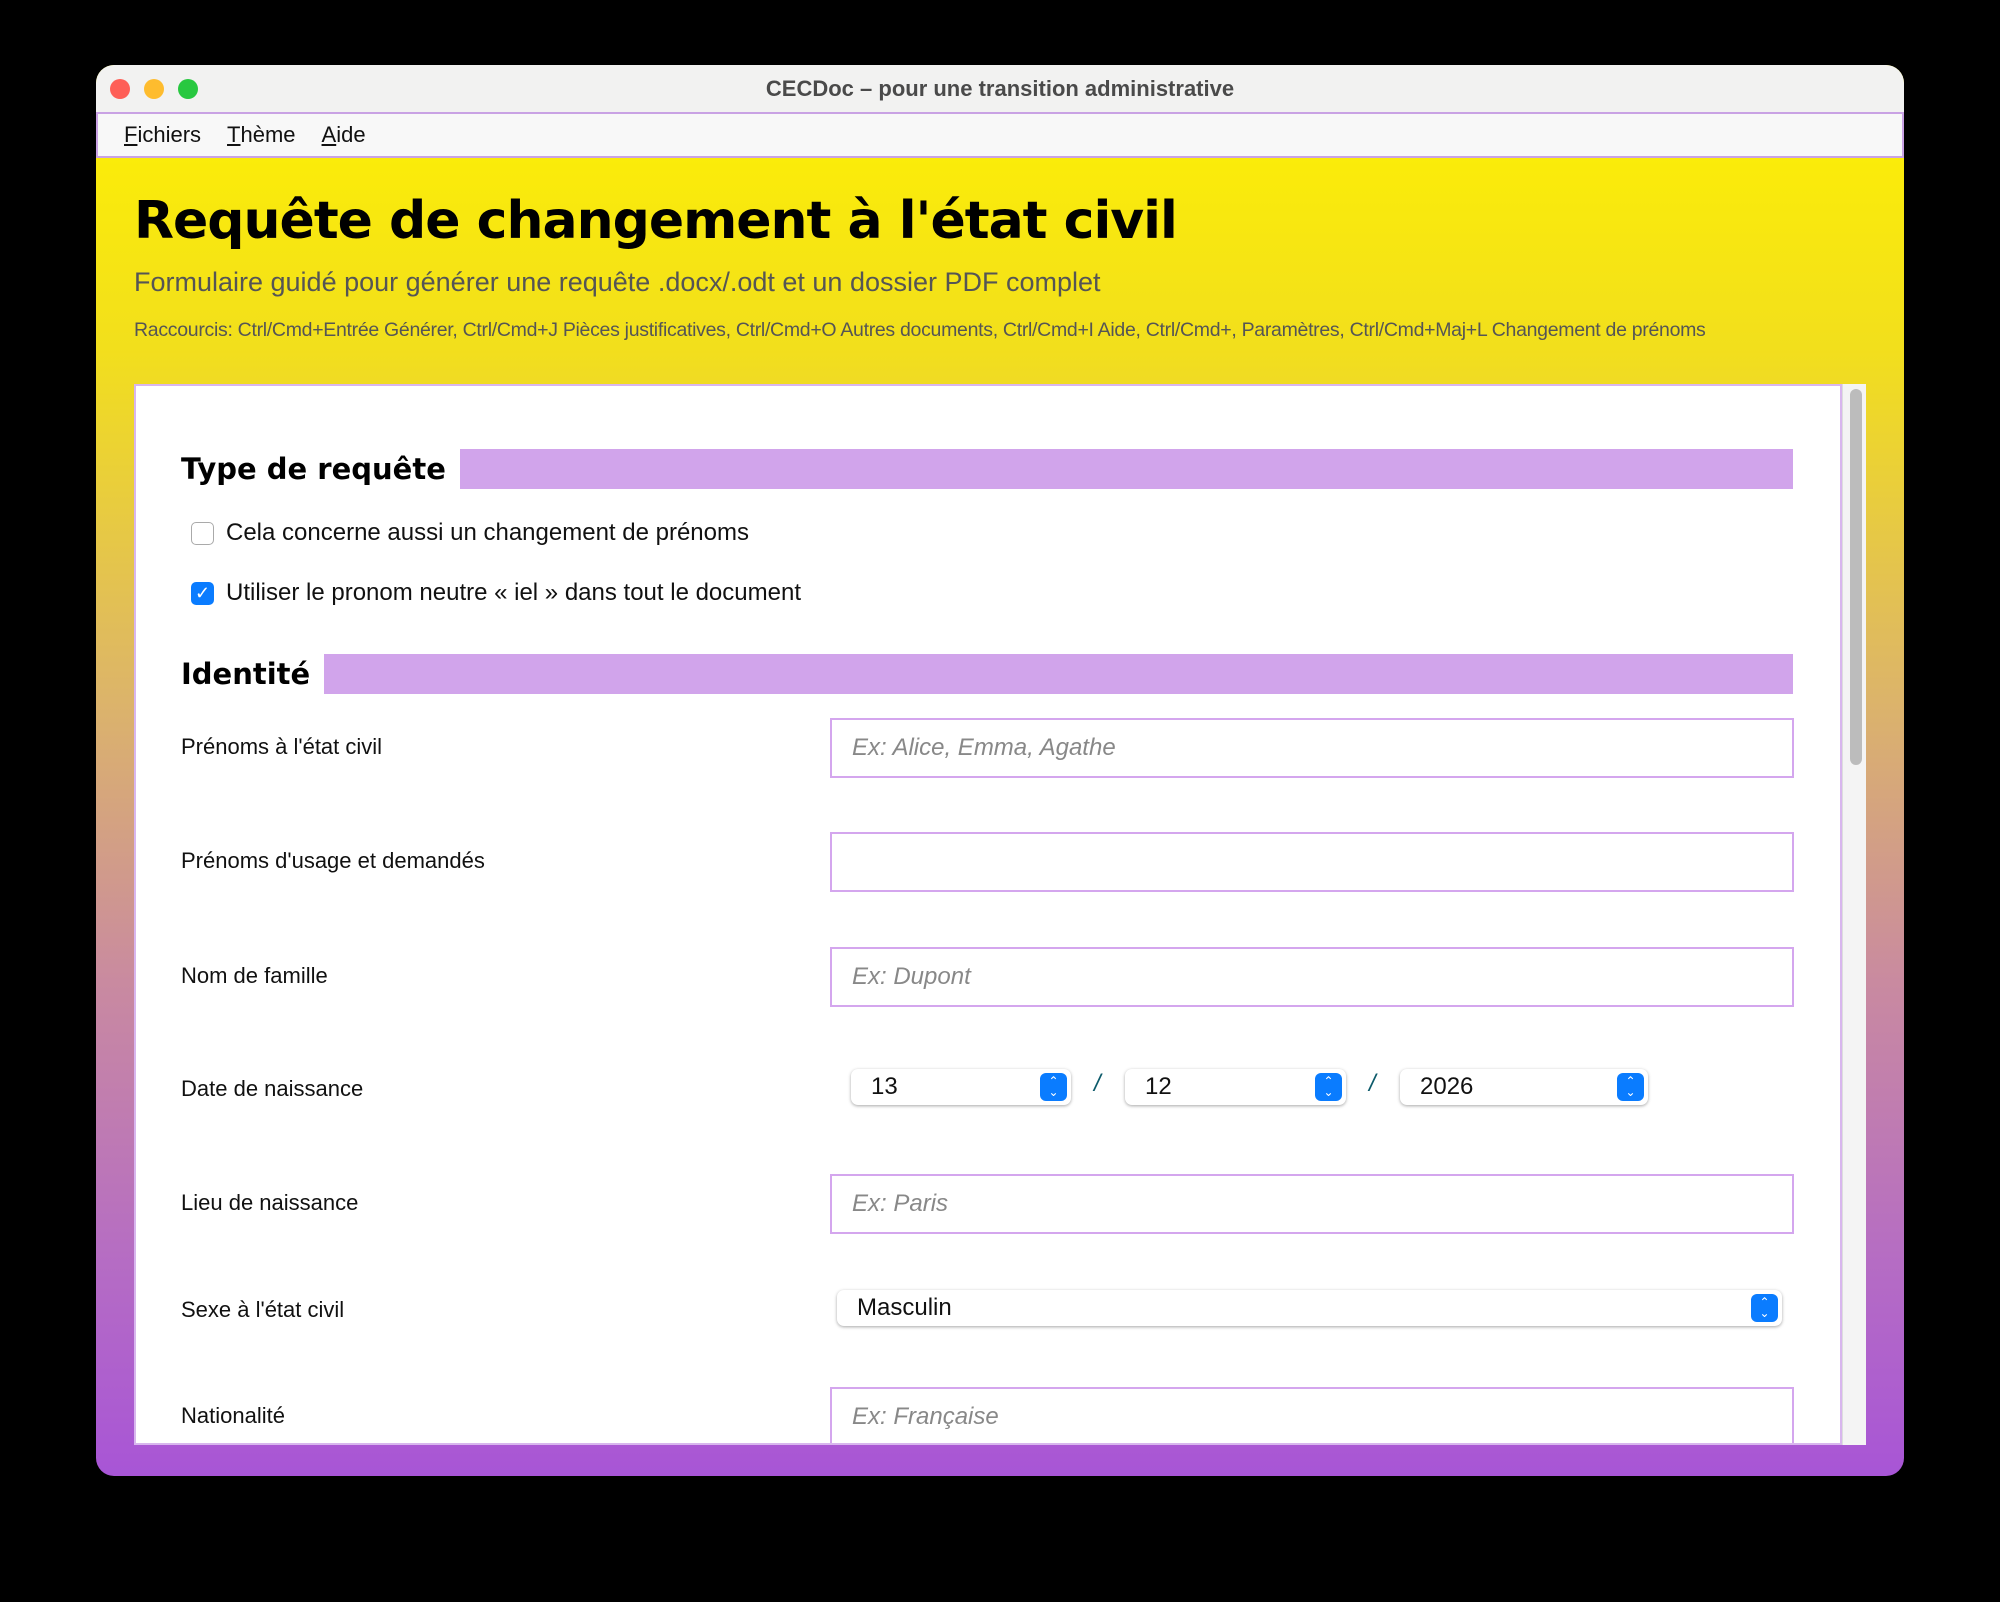  Describe the element at coordinates (1312, 977) in the screenshot. I see `nom-input: Ex: Dupont` at that location.